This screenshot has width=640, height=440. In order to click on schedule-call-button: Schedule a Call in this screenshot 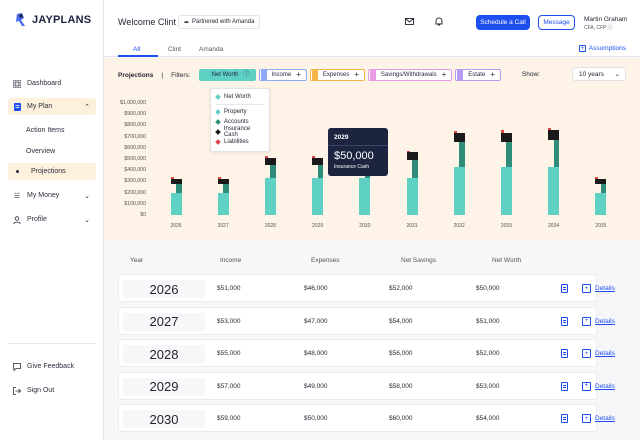, I will do `click(503, 22)`.